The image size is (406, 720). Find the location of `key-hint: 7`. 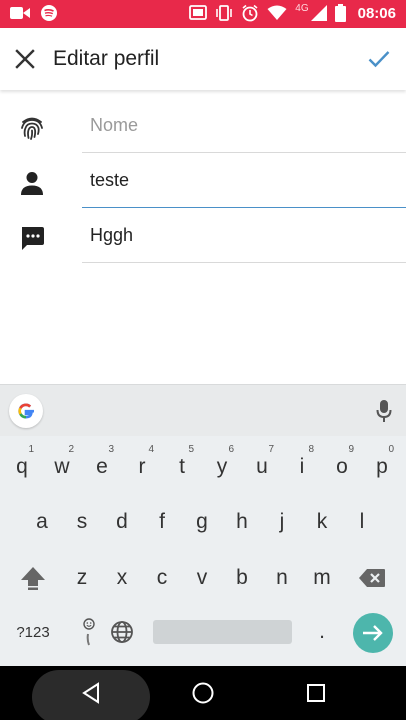

key-hint: 7 is located at coordinates (271, 449).